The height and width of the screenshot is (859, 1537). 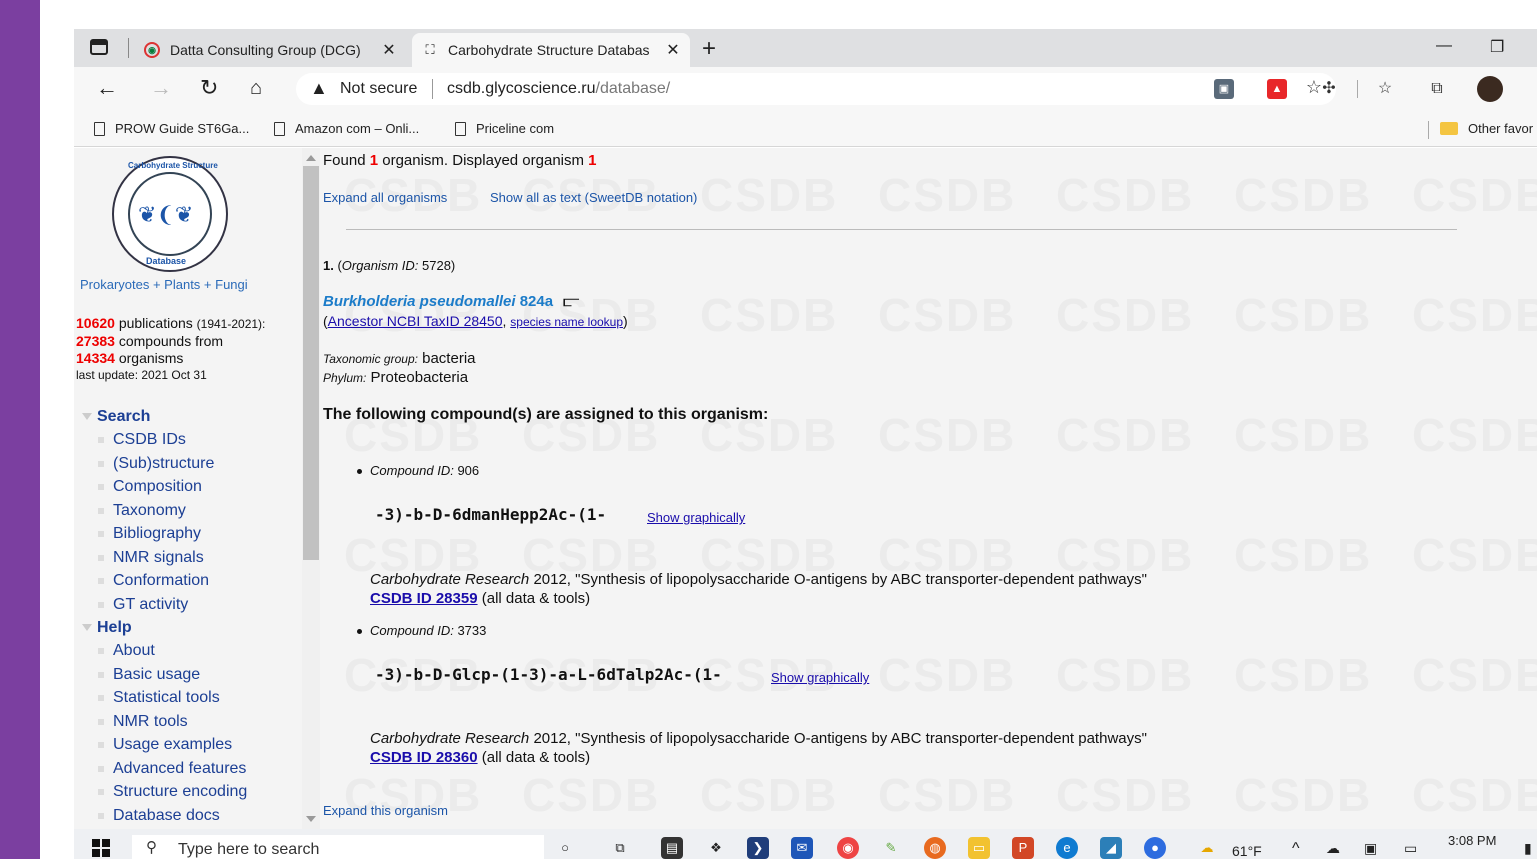 What do you see at coordinates (192, 651) in the screenshot?
I see `menu-item-about: About` at bounding box center [192, 651].